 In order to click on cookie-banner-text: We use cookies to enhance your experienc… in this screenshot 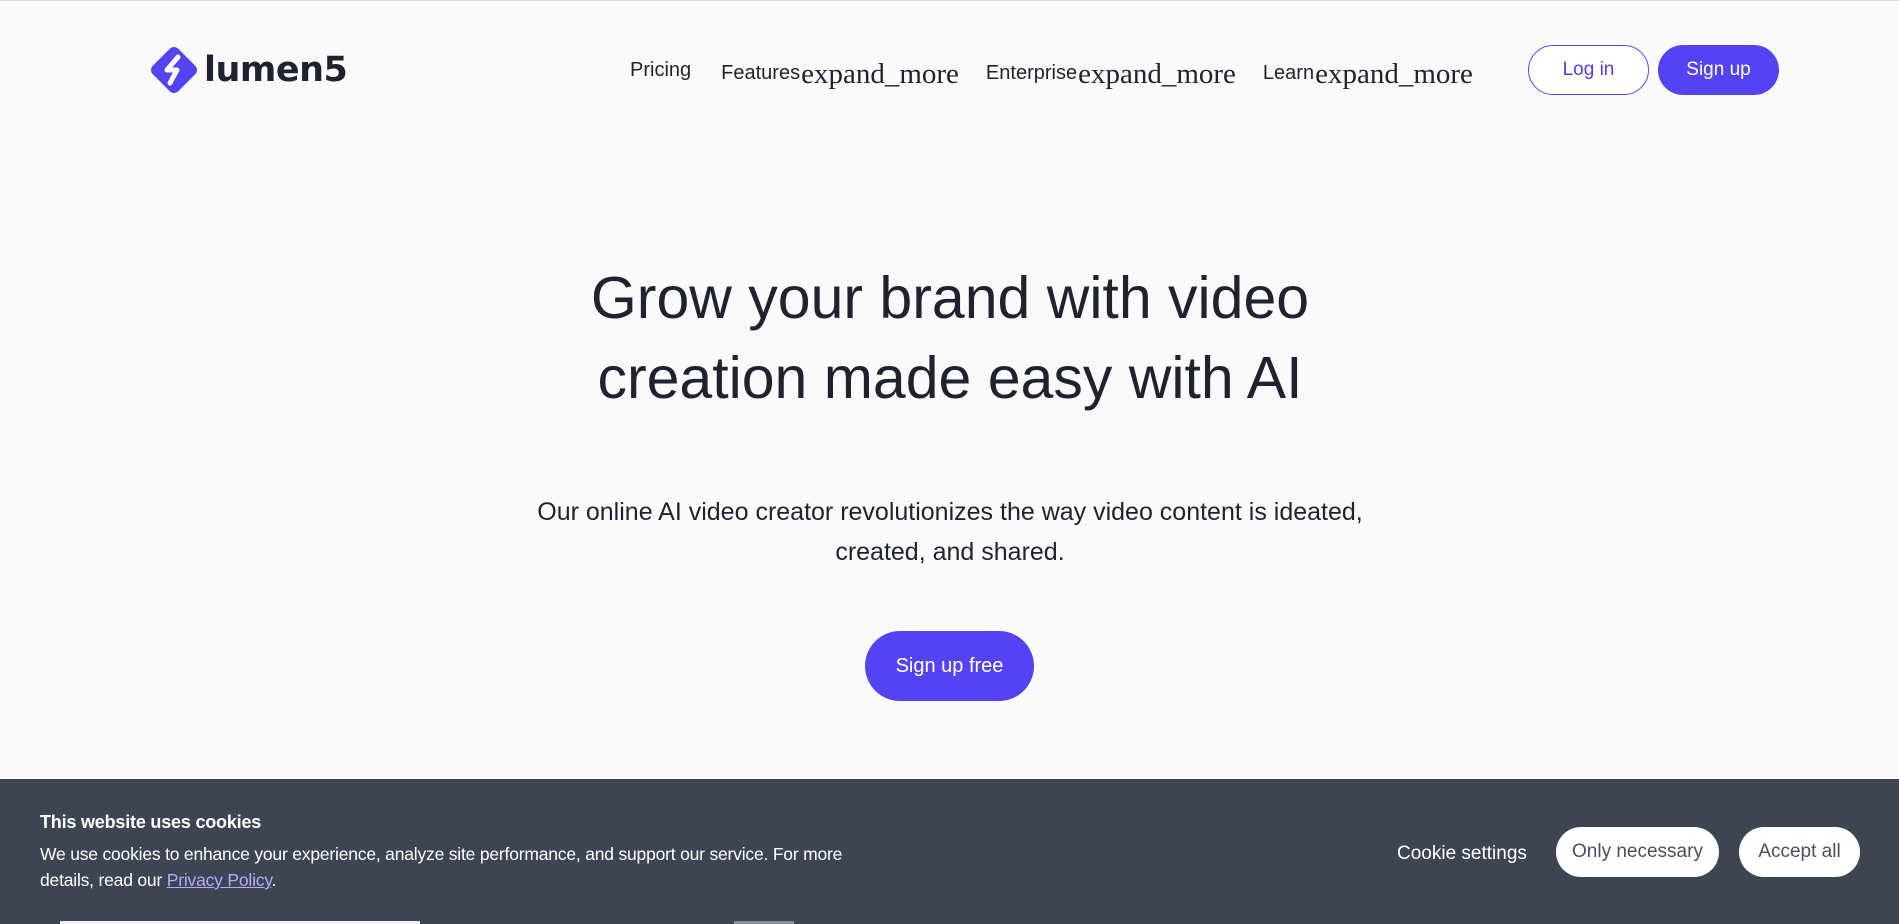, I will do `click(480, 867)`.